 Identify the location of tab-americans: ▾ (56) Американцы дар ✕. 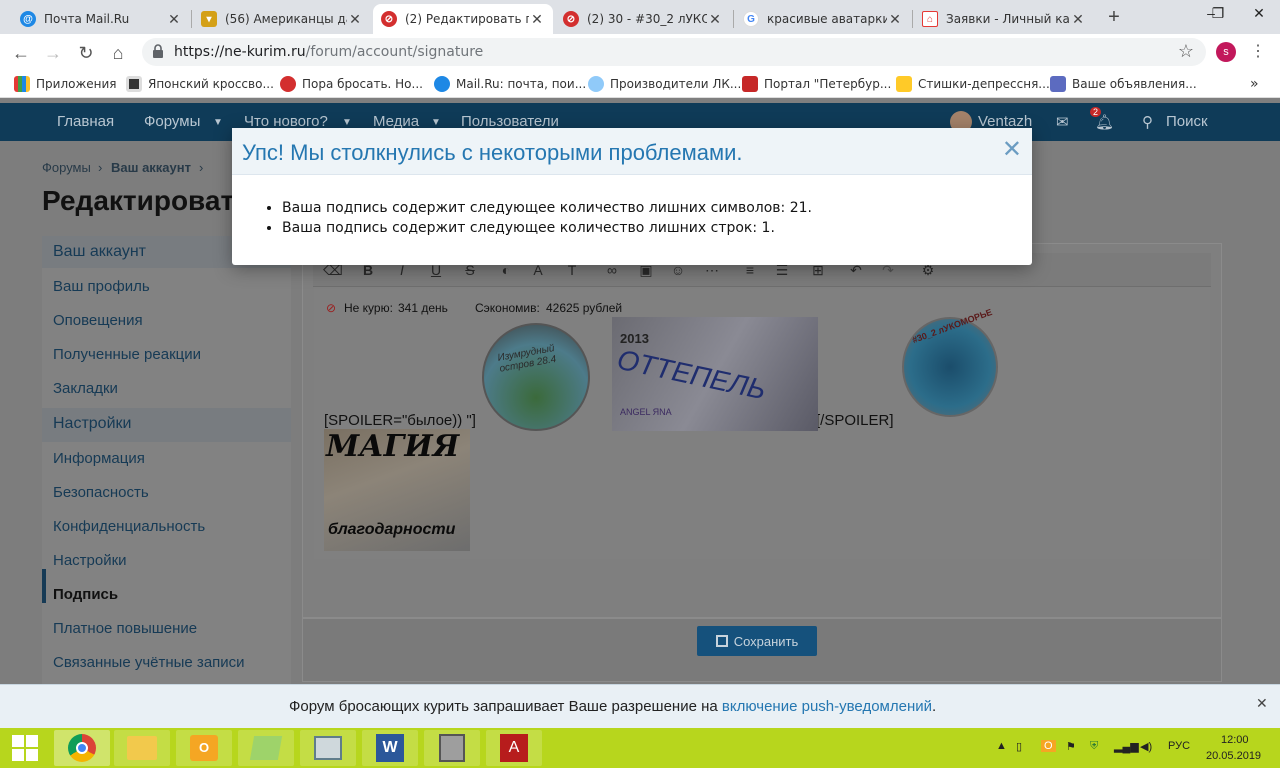
(282, 19).